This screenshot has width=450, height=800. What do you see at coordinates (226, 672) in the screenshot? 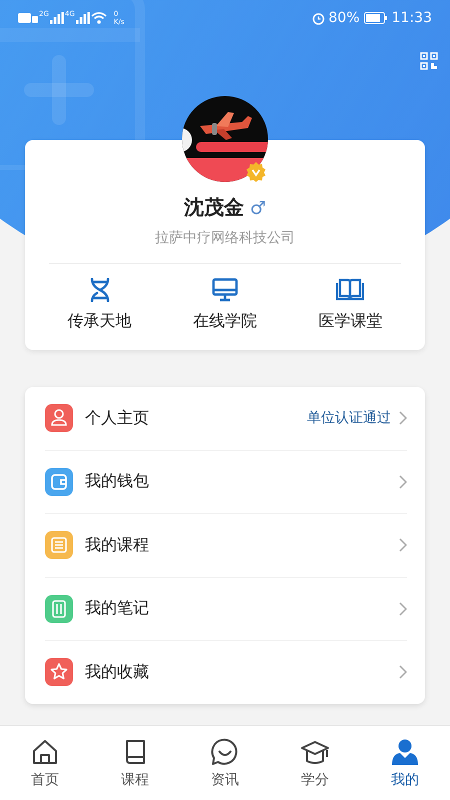
I see `menu-item: 我的收藏` at bounding box center [226, 672].